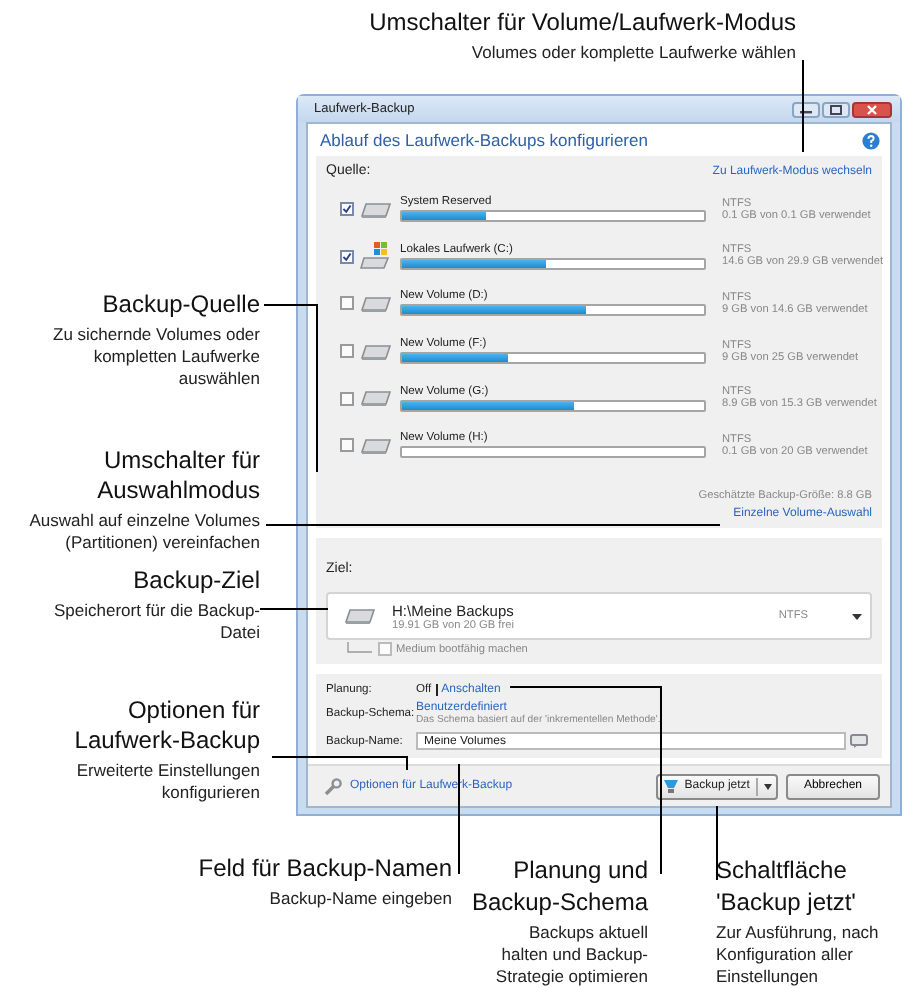  I want to click on callout-description: Speicherort für die Backup-Datei, so click(156, 622).